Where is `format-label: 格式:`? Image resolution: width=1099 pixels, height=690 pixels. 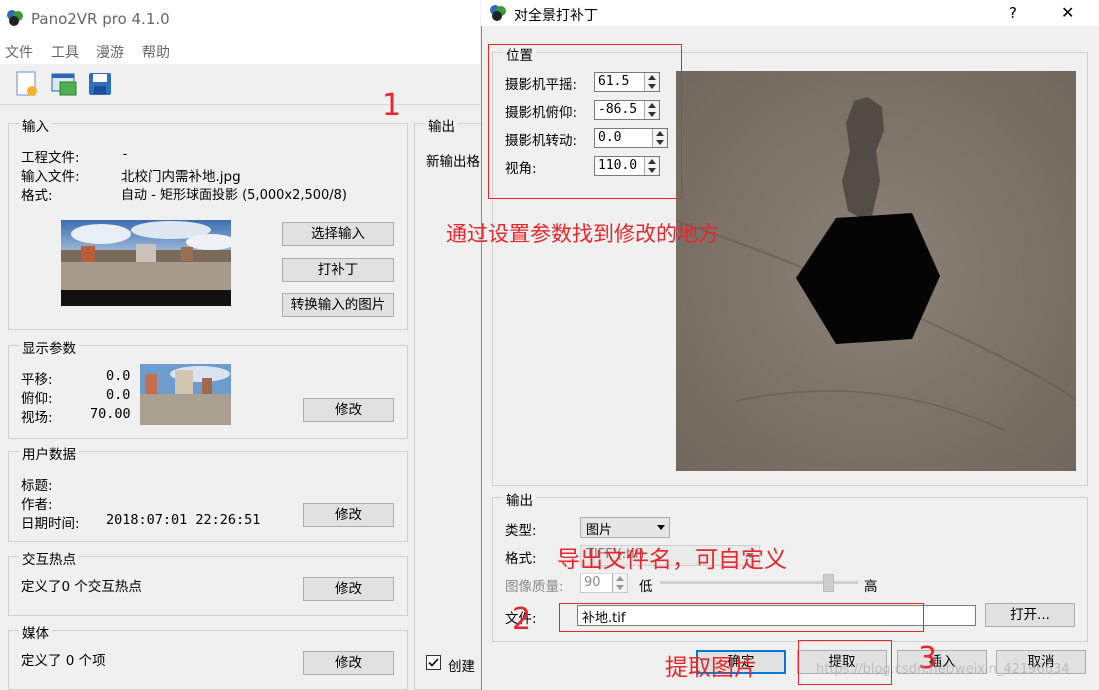 format-label: 格式: is located at coordinates (37, 196).